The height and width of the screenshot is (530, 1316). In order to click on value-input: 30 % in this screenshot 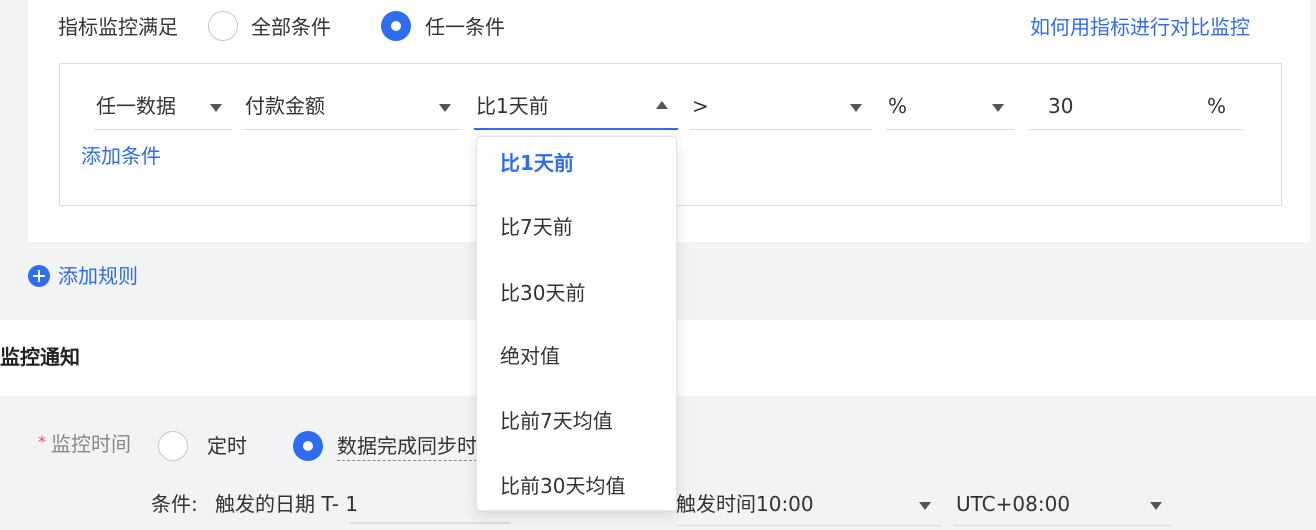, I will do `click(1136, 108)`.